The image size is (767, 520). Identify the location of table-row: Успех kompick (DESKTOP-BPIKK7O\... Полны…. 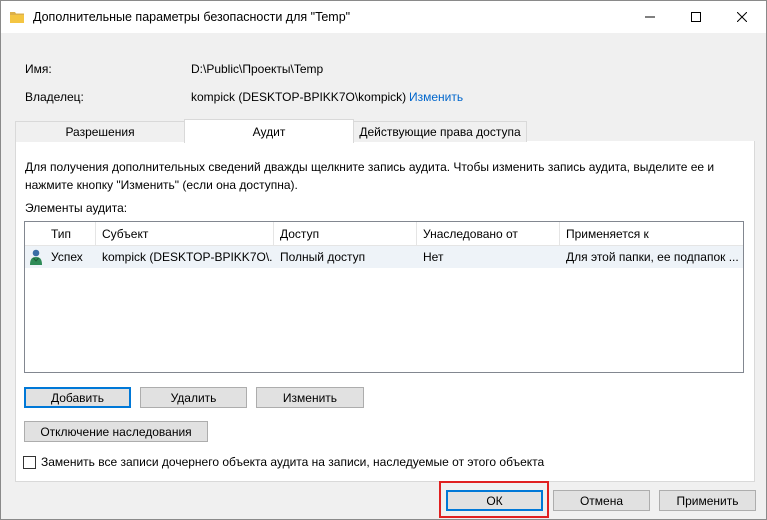
(384, 257).